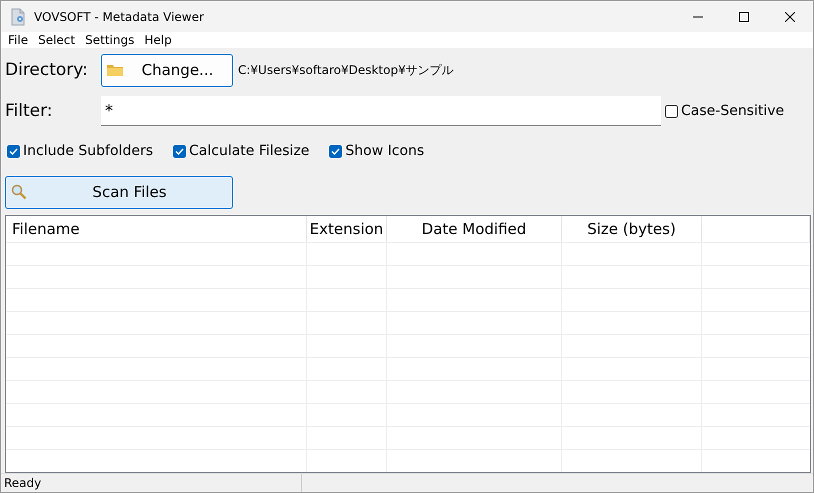 This screenshot has width=814, height=493. Describe the element at coordinates (158, 40) in the screenshot. I see `menu-item: Help` at that location.